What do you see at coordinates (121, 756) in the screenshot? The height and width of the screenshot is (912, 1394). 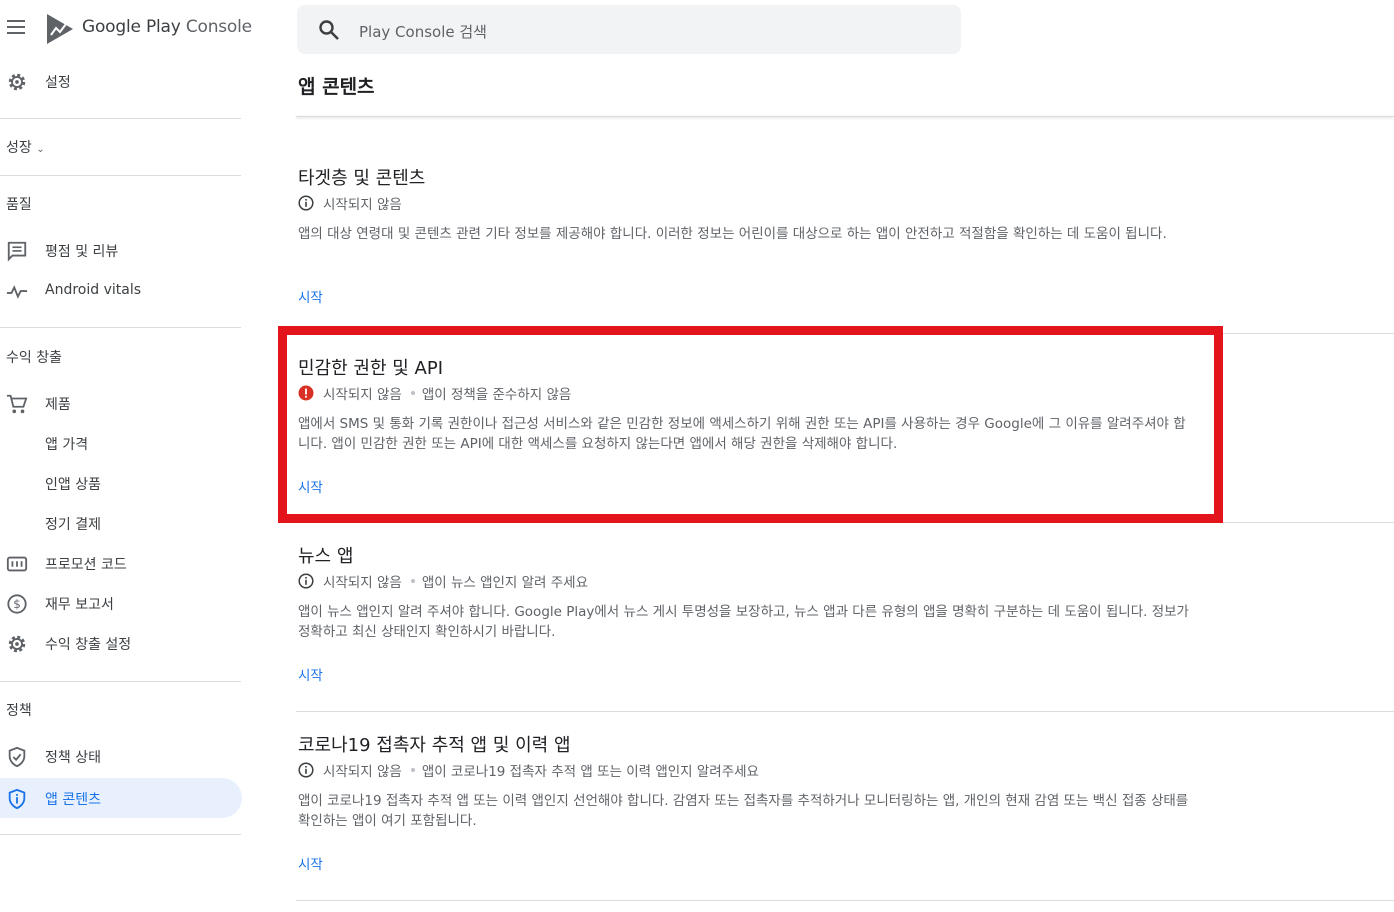 I see `sidebar-item-policy-status: 정책 상태` at bounding box center [121, 756].